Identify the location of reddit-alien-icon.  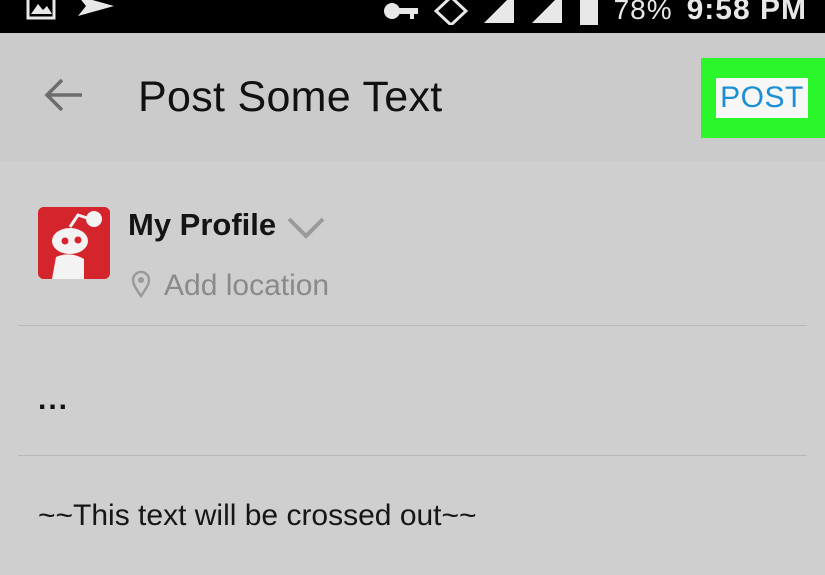
(74, 243).